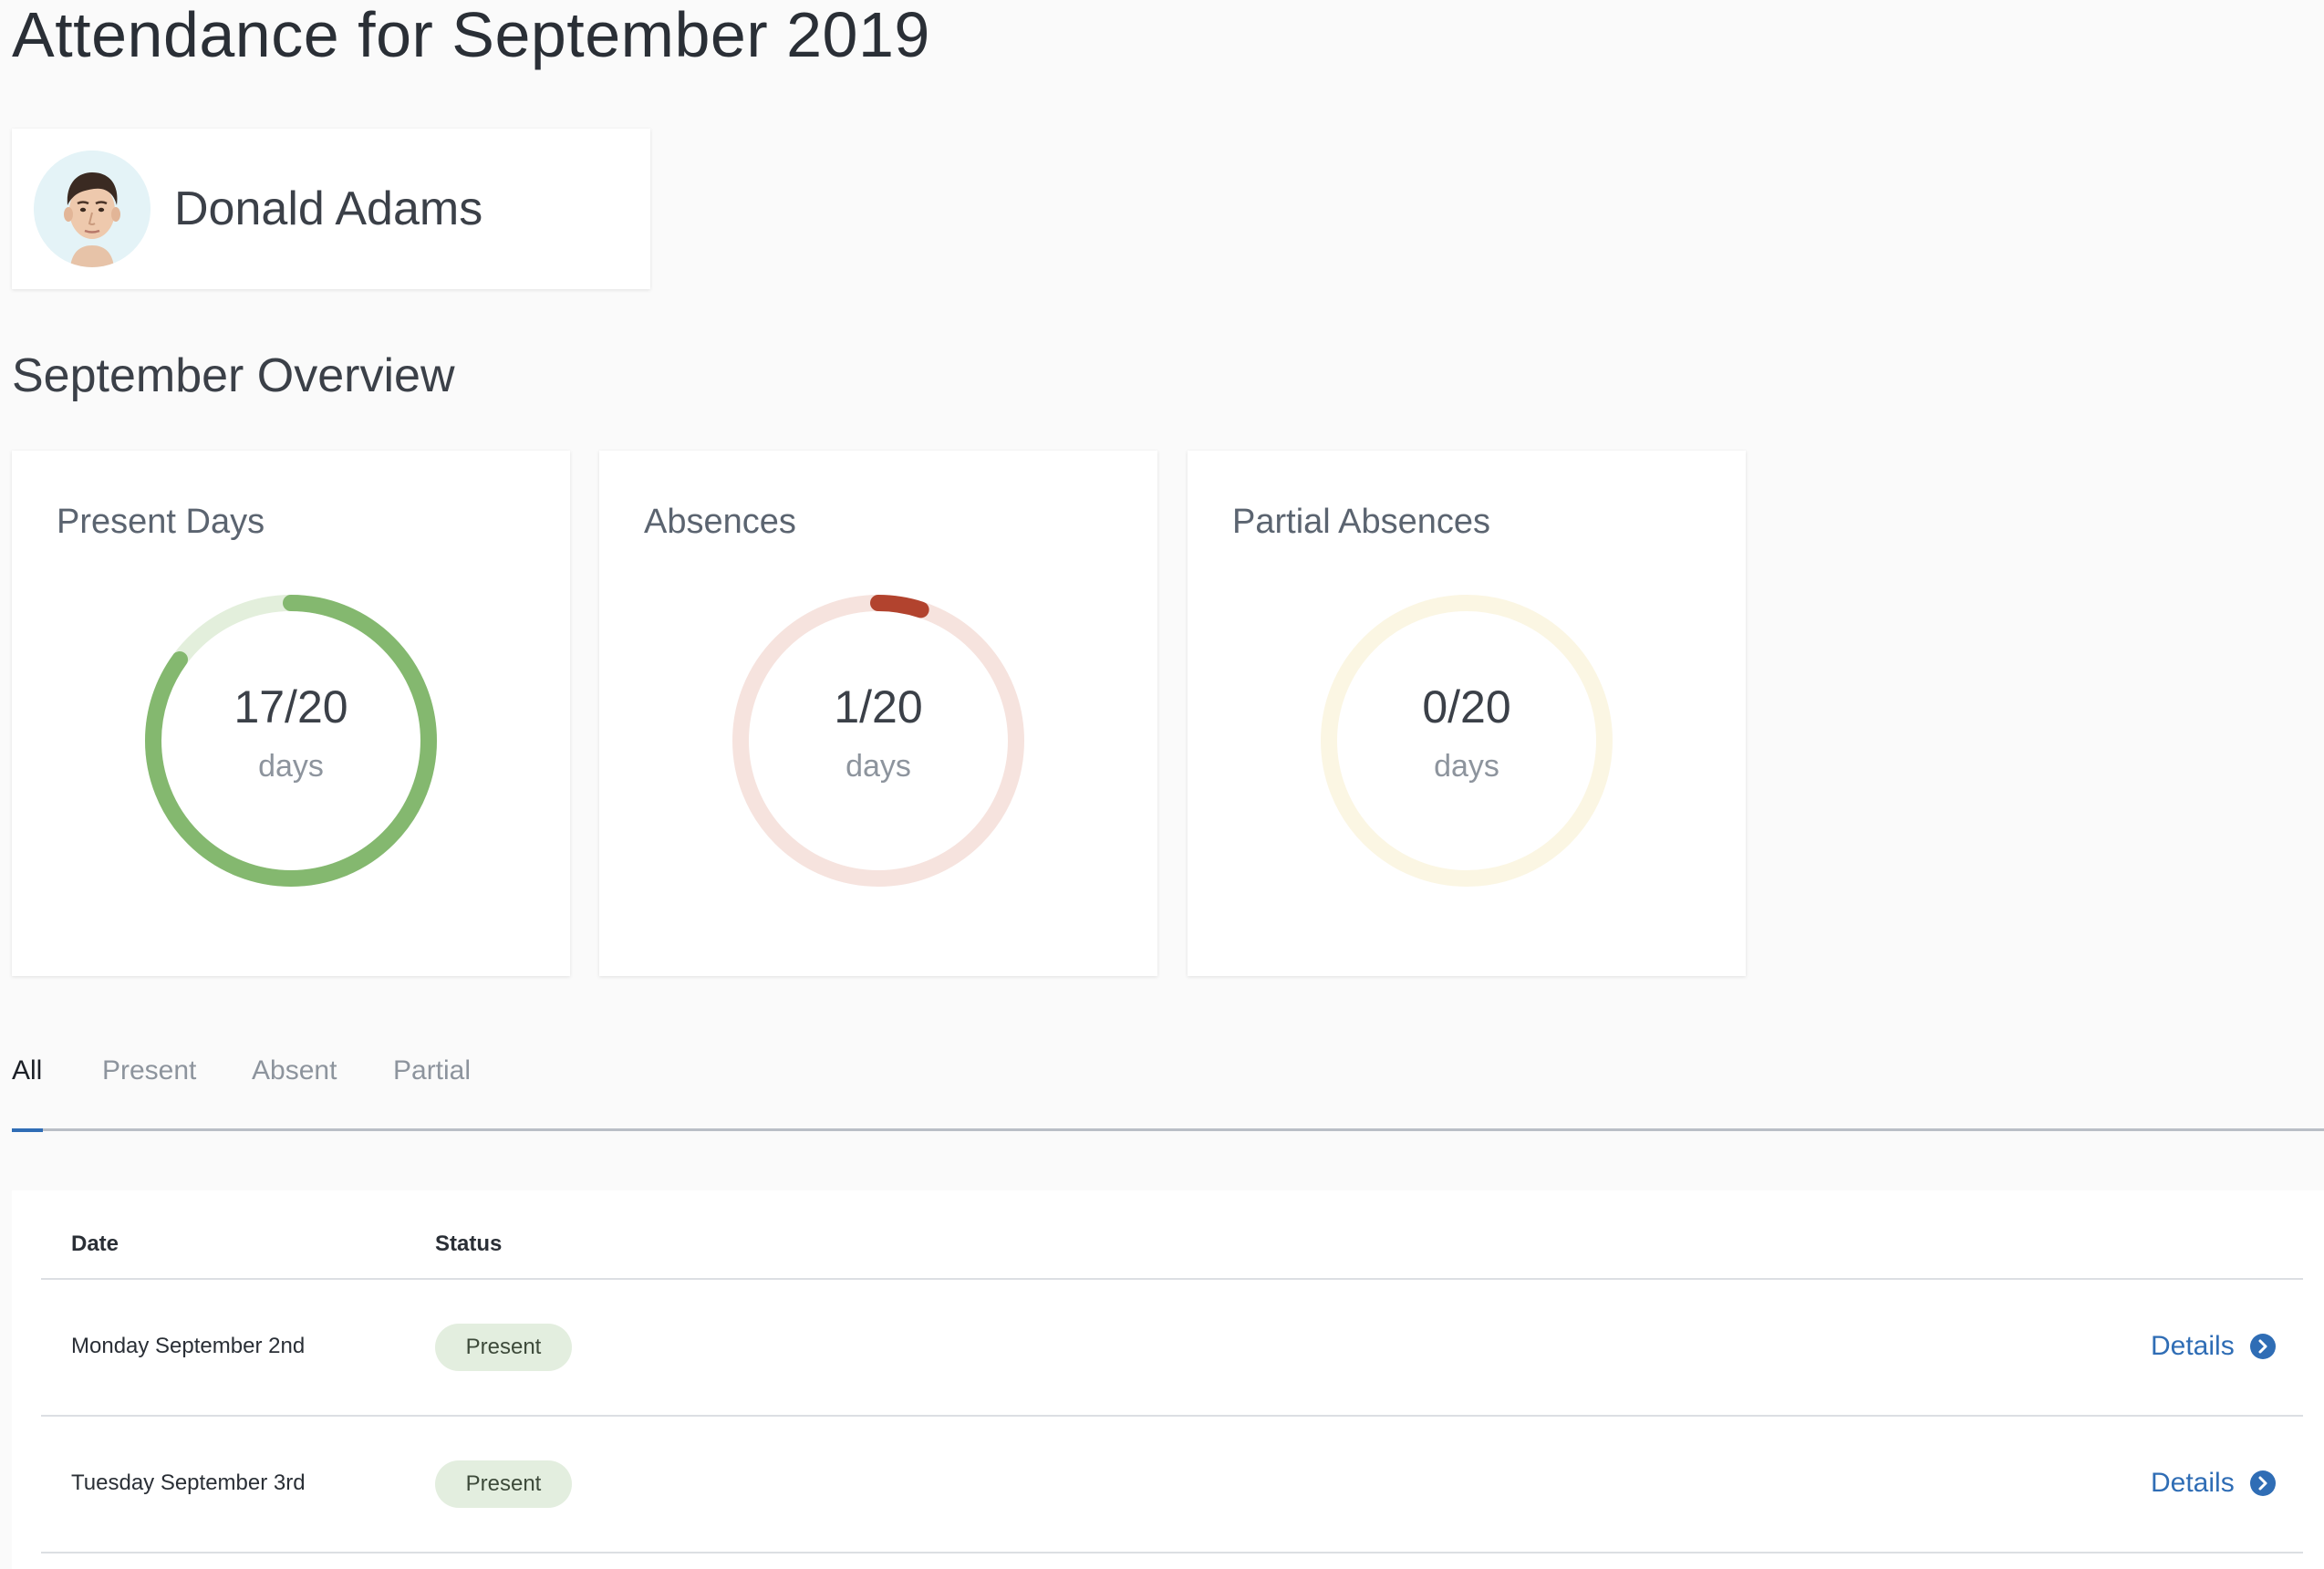  I want to click on tabs-divider, so click(1168, 1129).